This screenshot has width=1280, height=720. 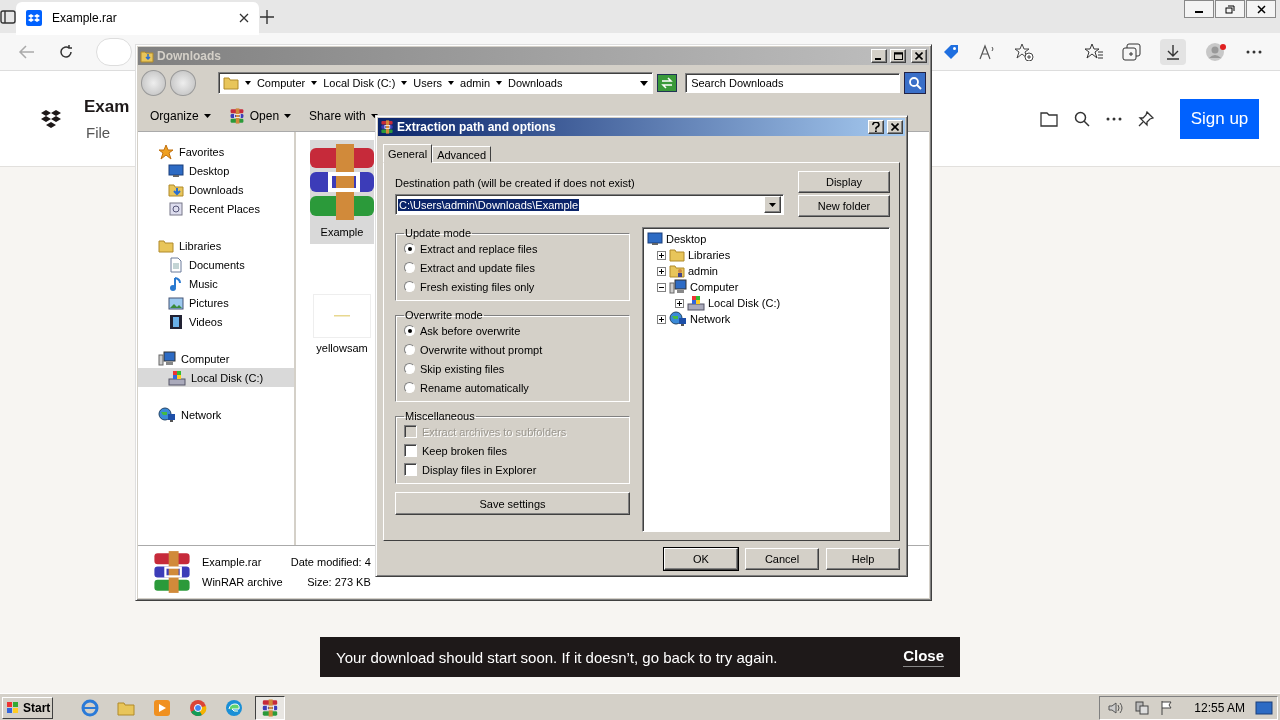 I want to click on question-icon, so click(x=876, y=127).